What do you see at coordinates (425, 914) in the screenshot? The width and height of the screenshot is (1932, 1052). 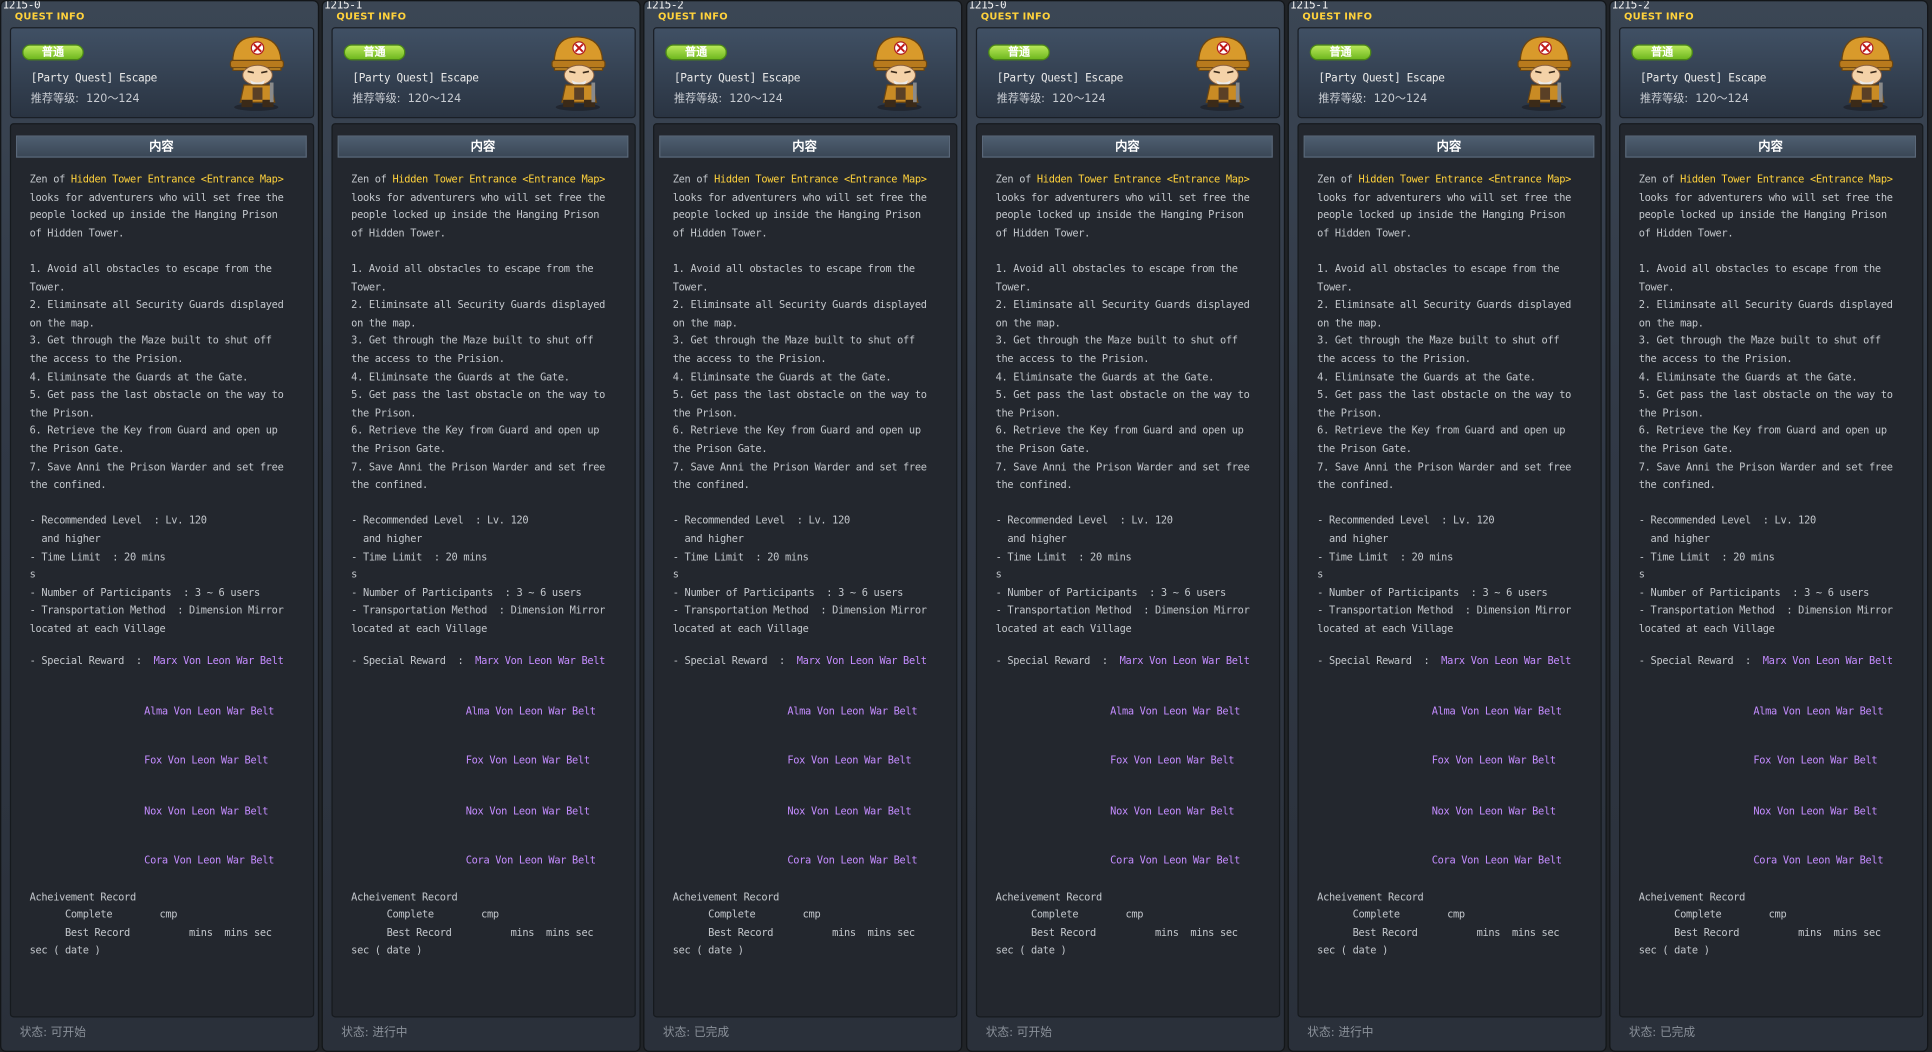 I see `record-line: Complete cmp` at bounding box center [425, 914].